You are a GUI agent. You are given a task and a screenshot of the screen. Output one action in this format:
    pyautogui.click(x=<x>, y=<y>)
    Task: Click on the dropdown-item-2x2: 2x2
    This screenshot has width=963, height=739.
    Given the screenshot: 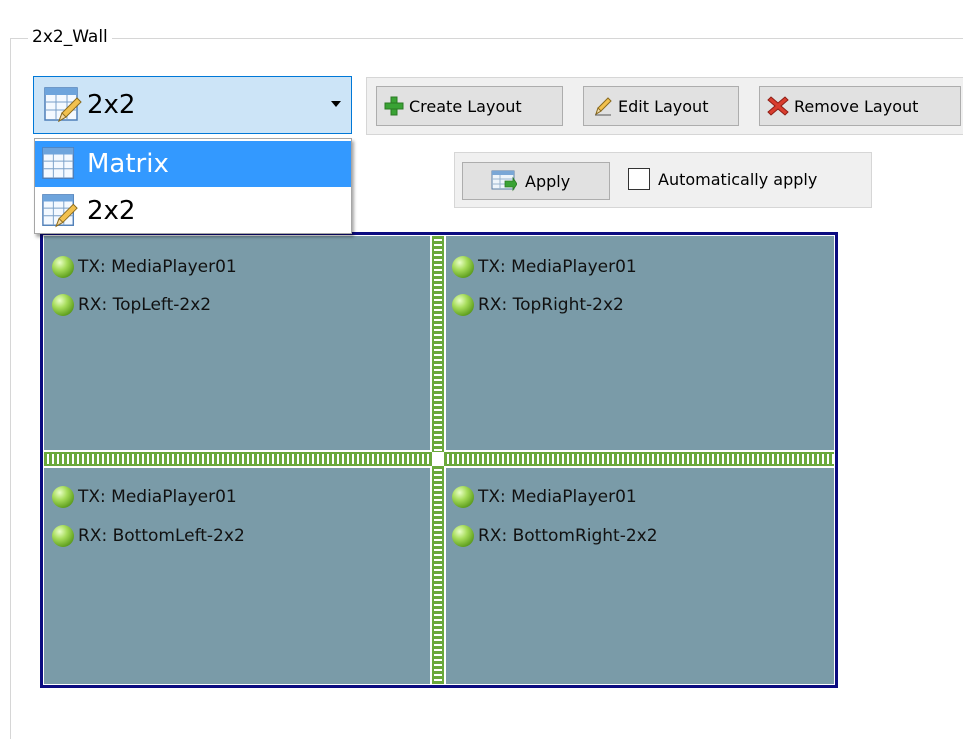 What is the action you would take?
    pyautogui.click(x=193, y=211)
    